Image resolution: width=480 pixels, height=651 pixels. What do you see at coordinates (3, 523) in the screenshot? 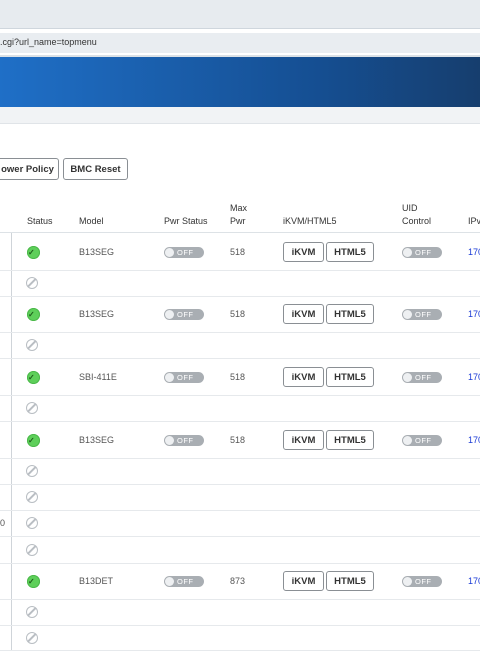
I see `left-cell-fragment: 0` at bounding box center [3, 523].